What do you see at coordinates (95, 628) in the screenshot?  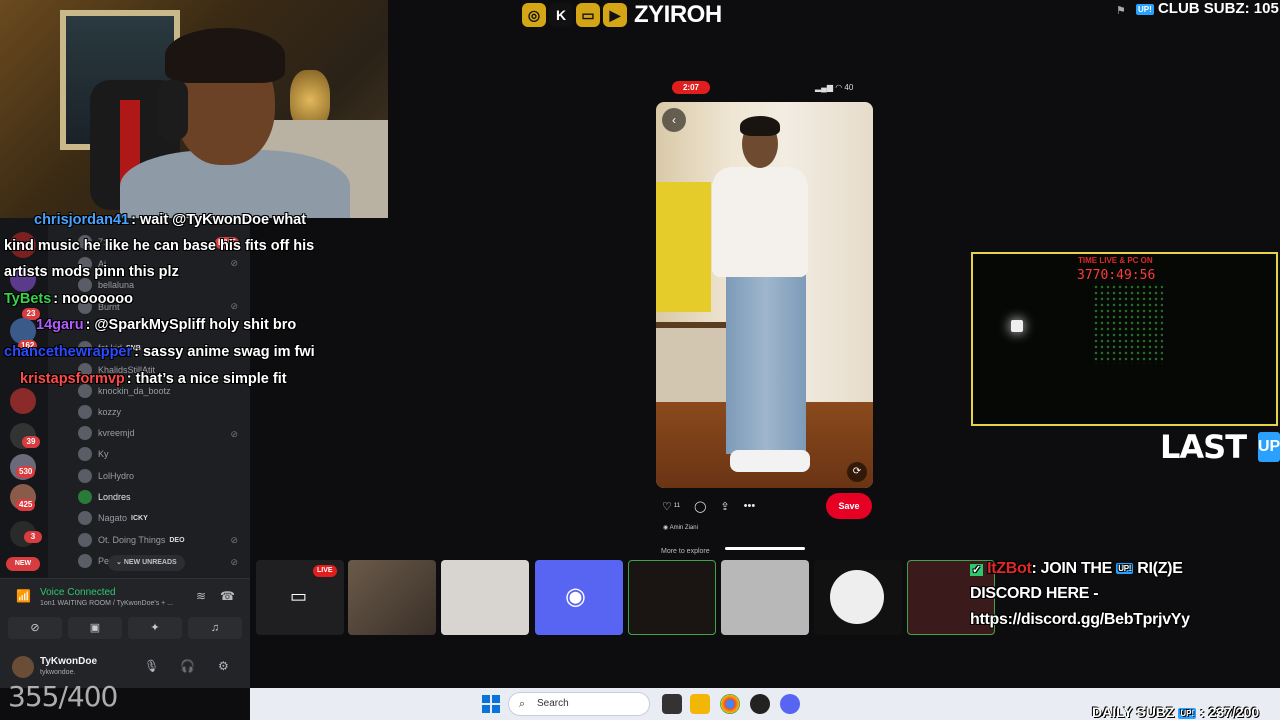 I see `screen-share-button: ▣` at bounding box center [95, 628].